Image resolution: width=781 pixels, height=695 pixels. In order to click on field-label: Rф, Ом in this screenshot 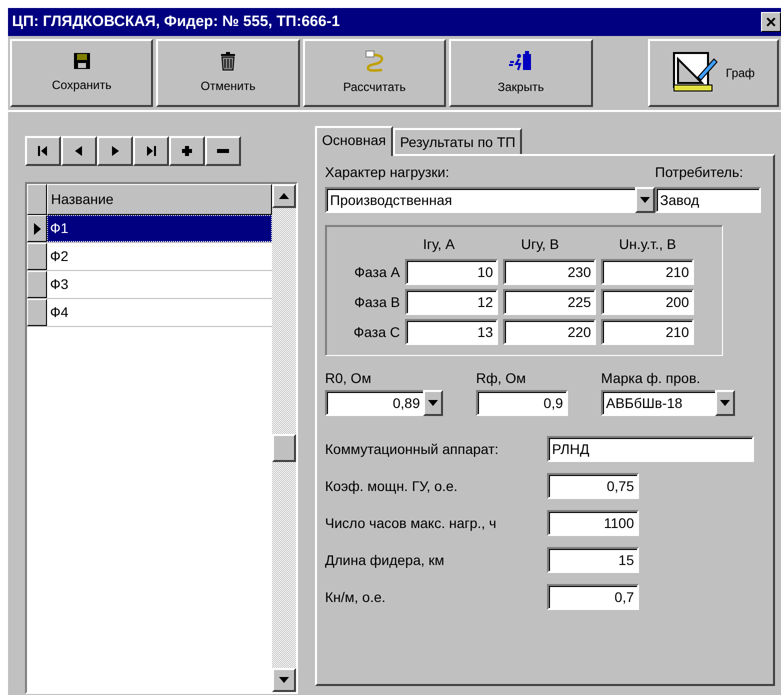, I will do `click(501, 378)`.